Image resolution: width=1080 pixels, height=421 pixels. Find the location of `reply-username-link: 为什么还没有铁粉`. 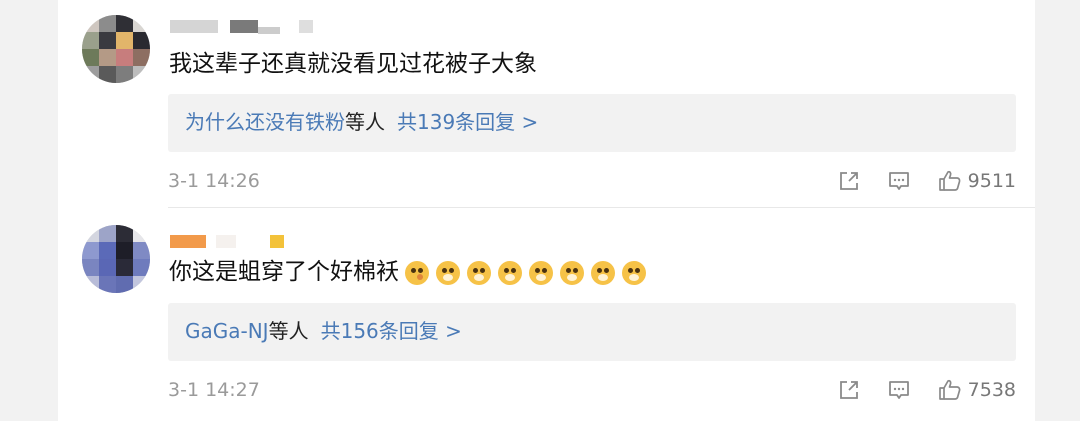

reply-username-link: 为什么还没有铁粉 is located at coordinates (265, 122).